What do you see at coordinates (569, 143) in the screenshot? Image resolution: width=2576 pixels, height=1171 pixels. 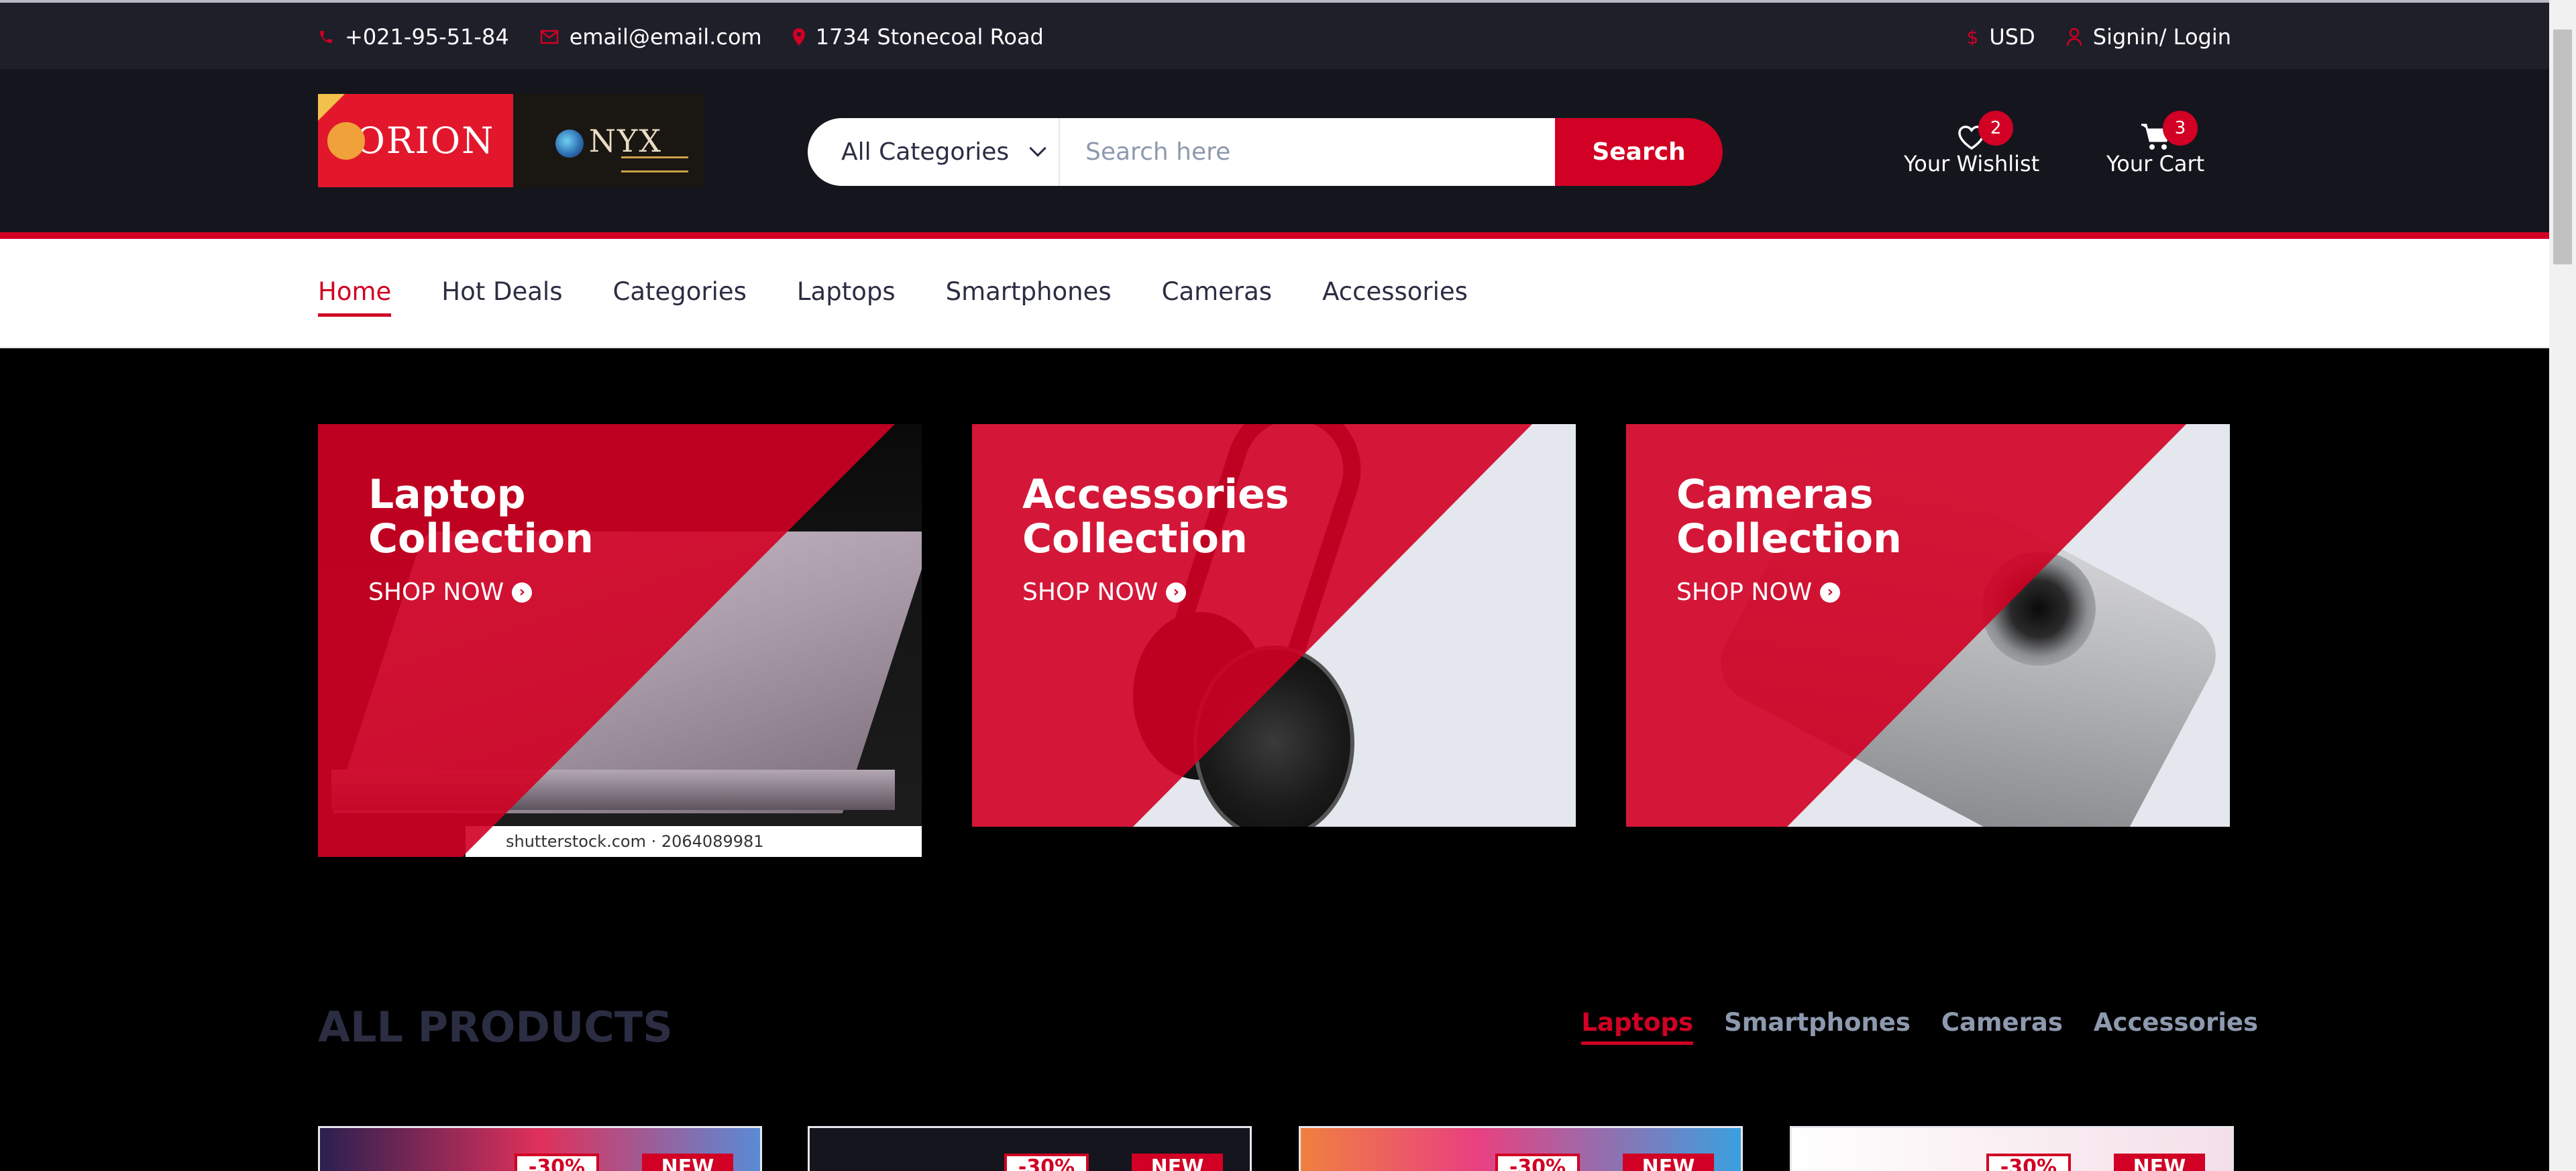 I see `globe-icon` at bounding box center [569, 143].